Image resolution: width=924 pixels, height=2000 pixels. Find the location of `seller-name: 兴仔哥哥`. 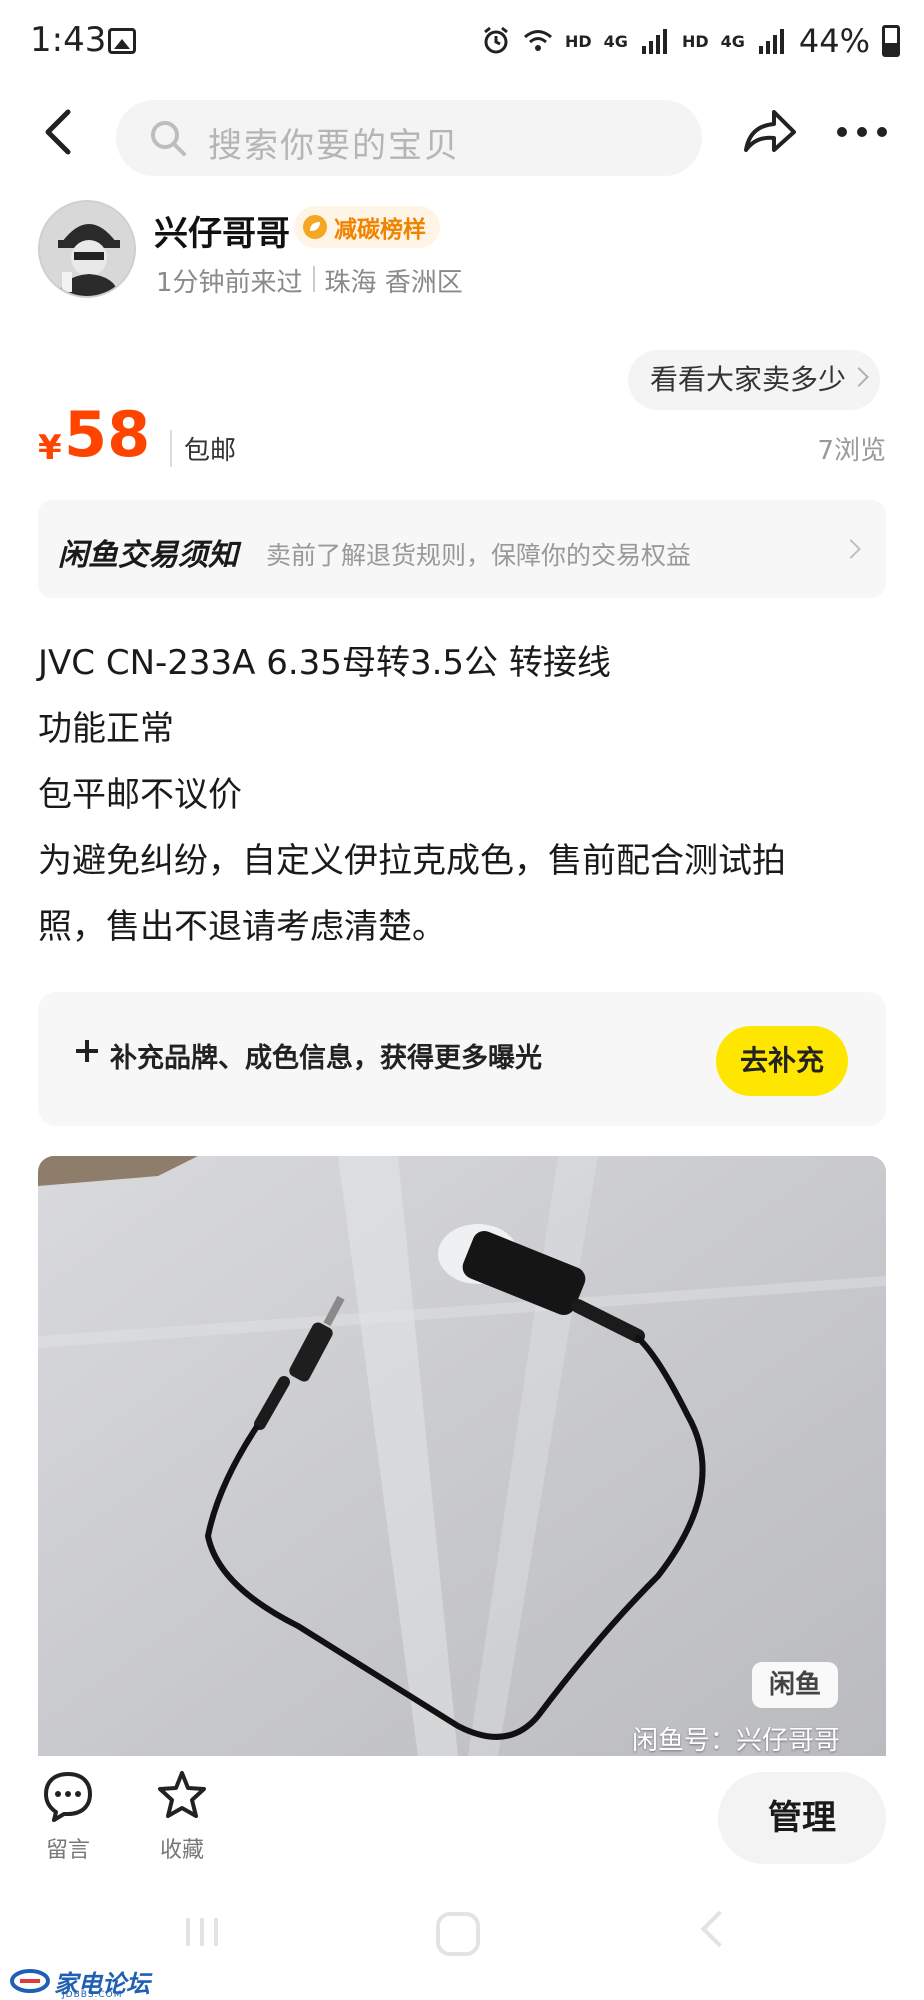

seller-name: 兴仔哥哥 is located at coordinates (222, 230).